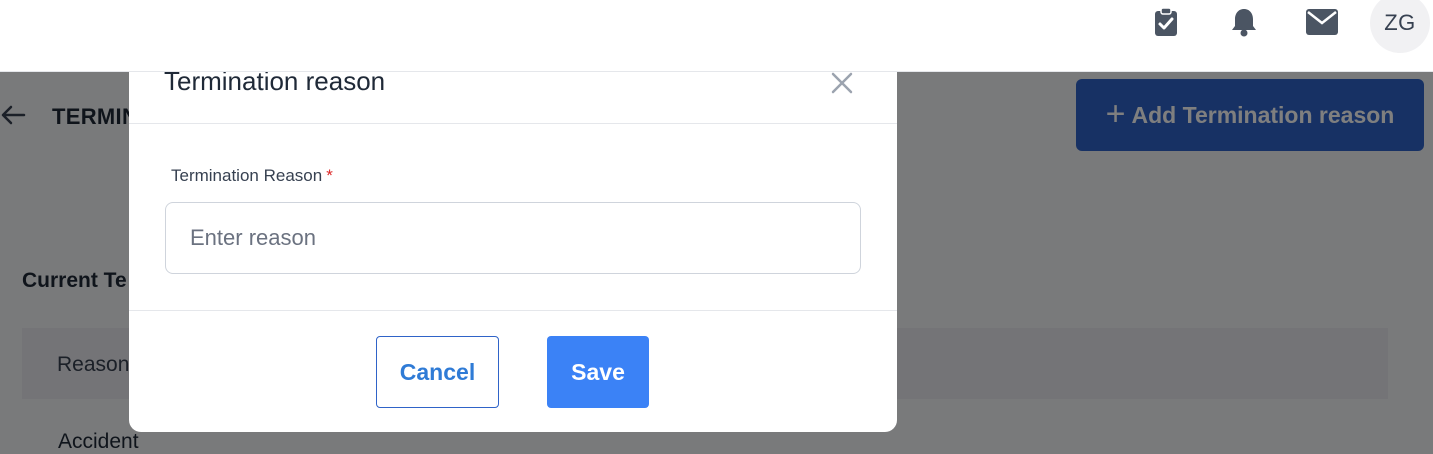 The height and width of the screenshot is (454, 1433). Describe the element at coordinates (247, 175) in the screenshot. I see `field-label-text: Termination Reason` at that location.